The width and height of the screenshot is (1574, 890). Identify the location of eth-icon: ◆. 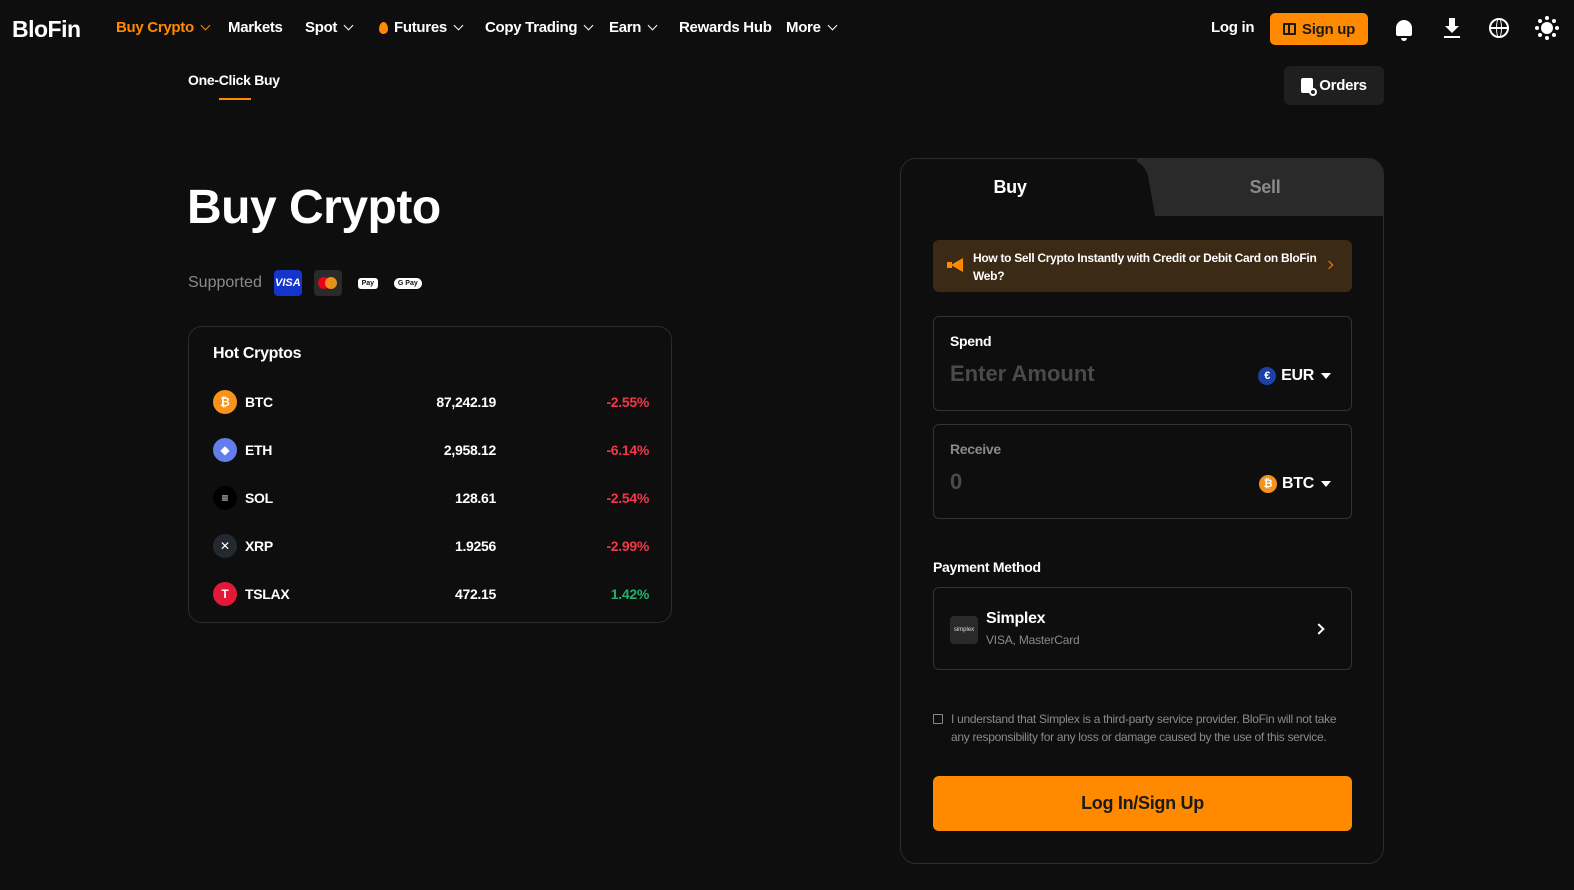
(225, 450).